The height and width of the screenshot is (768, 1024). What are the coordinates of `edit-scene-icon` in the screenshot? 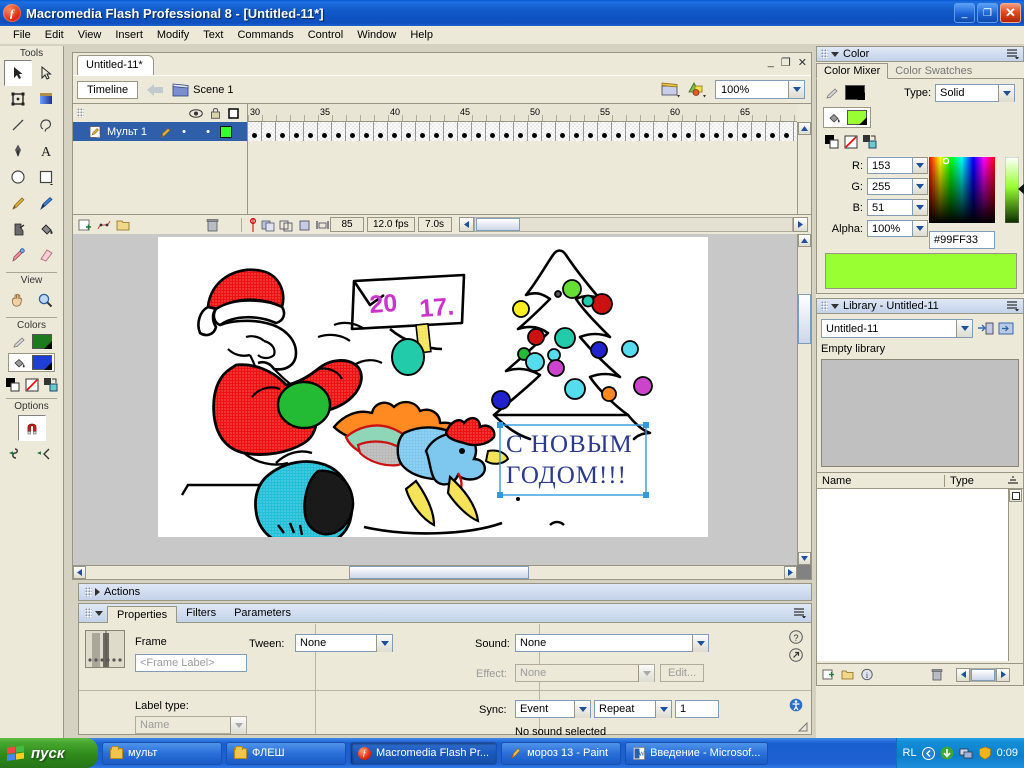 It's located at (671, 89).